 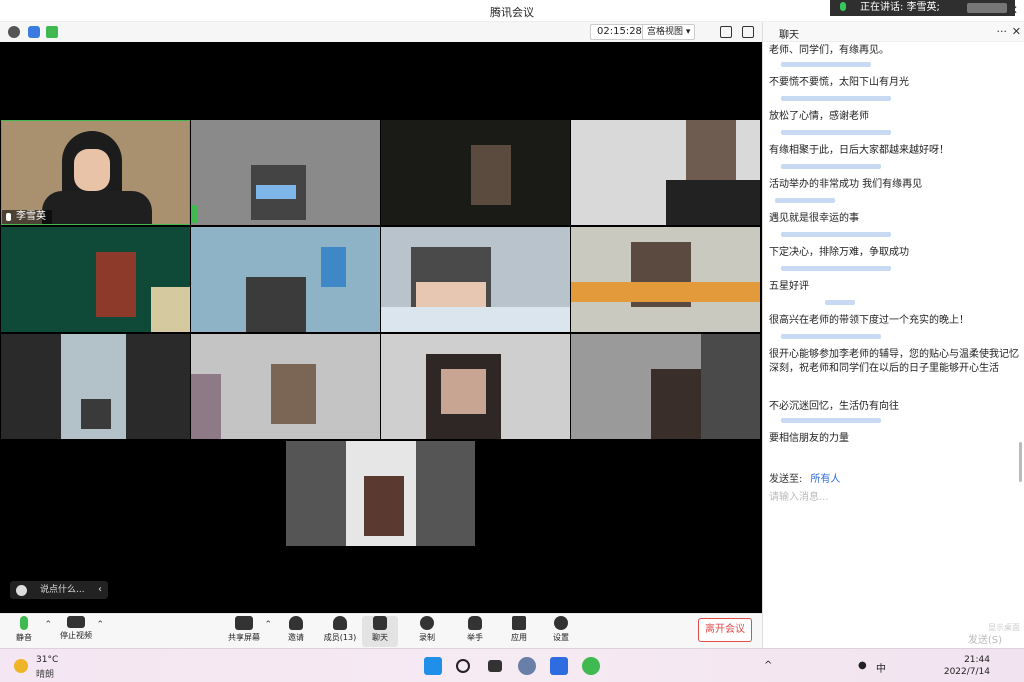 What do you see at coordinates (862, 665) in the screenshot?
I see `microphone-tray-icon: ●` at bounding box center [862, 665].